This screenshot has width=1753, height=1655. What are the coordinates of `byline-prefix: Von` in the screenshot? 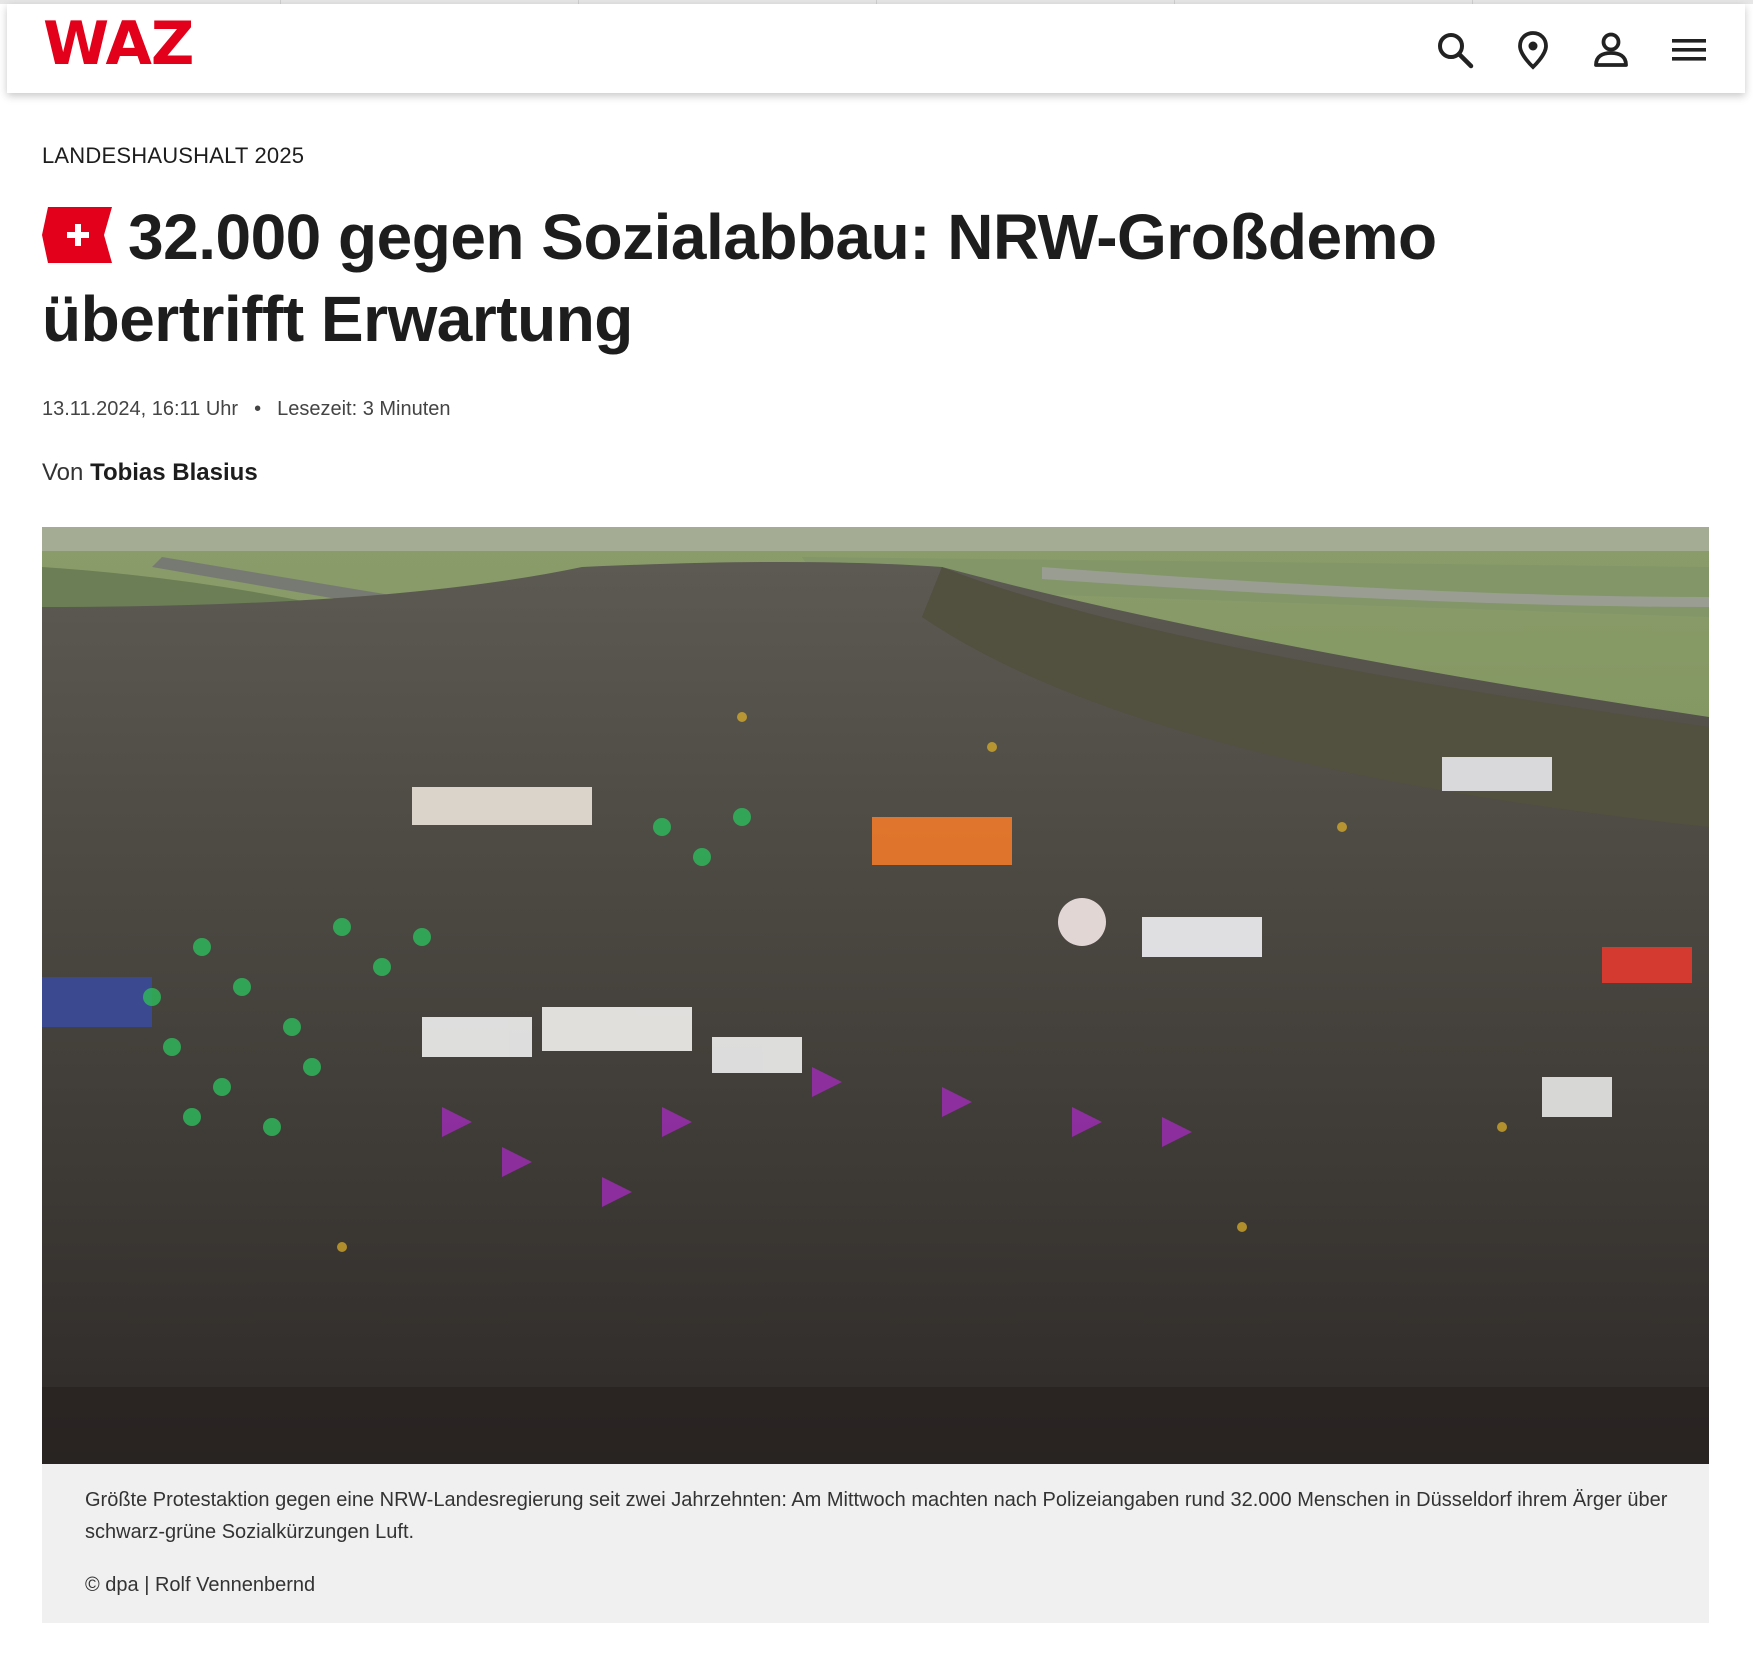 It's located at (63, 472).